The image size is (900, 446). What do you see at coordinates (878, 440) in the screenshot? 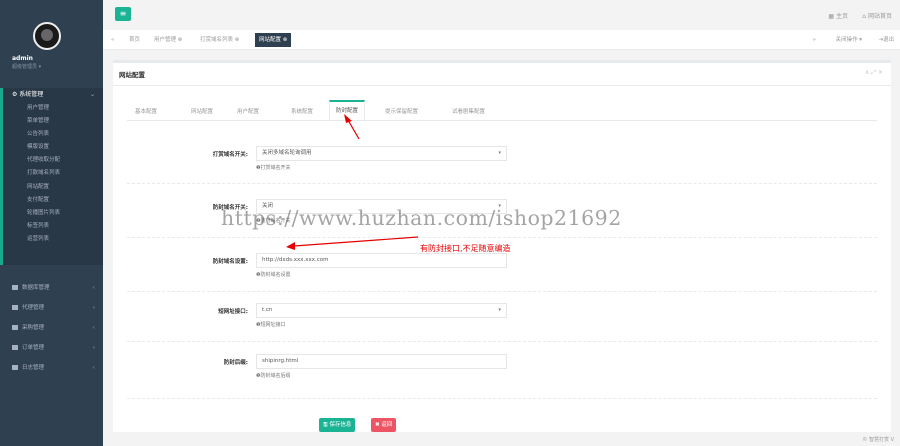
I see `footer: © 智慧打赏 V` at bounding box center [878, 440].